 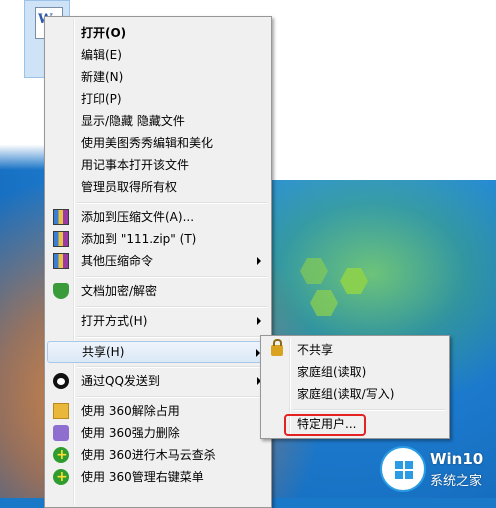 I want to click on menu-item-label: 打开(O), so click(x=104, y=33).